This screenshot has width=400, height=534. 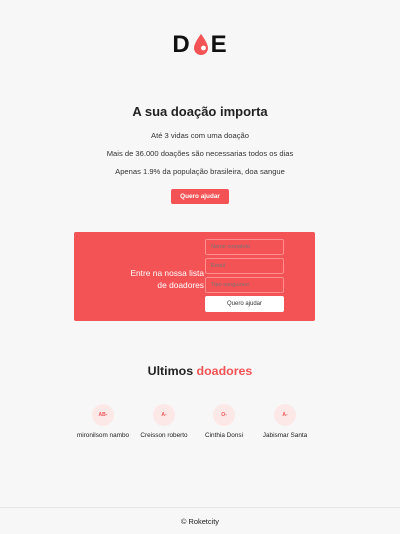 What do you see at coordinates (200, 111) in the screenshot?
I see `page-title: A sua doação importa` at bounding box center [200, 111].